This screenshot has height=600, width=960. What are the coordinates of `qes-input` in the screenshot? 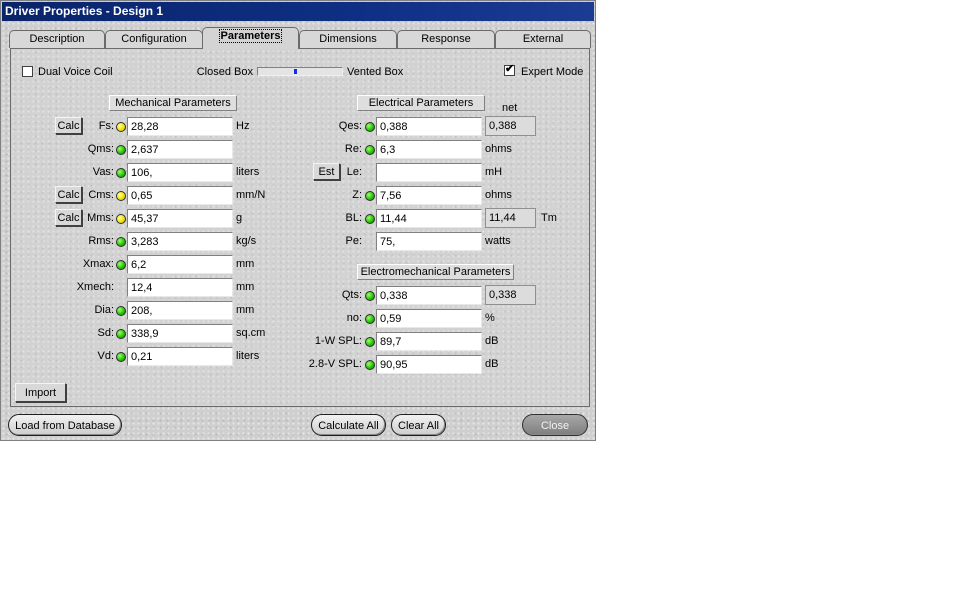 It's located at (429, 126).